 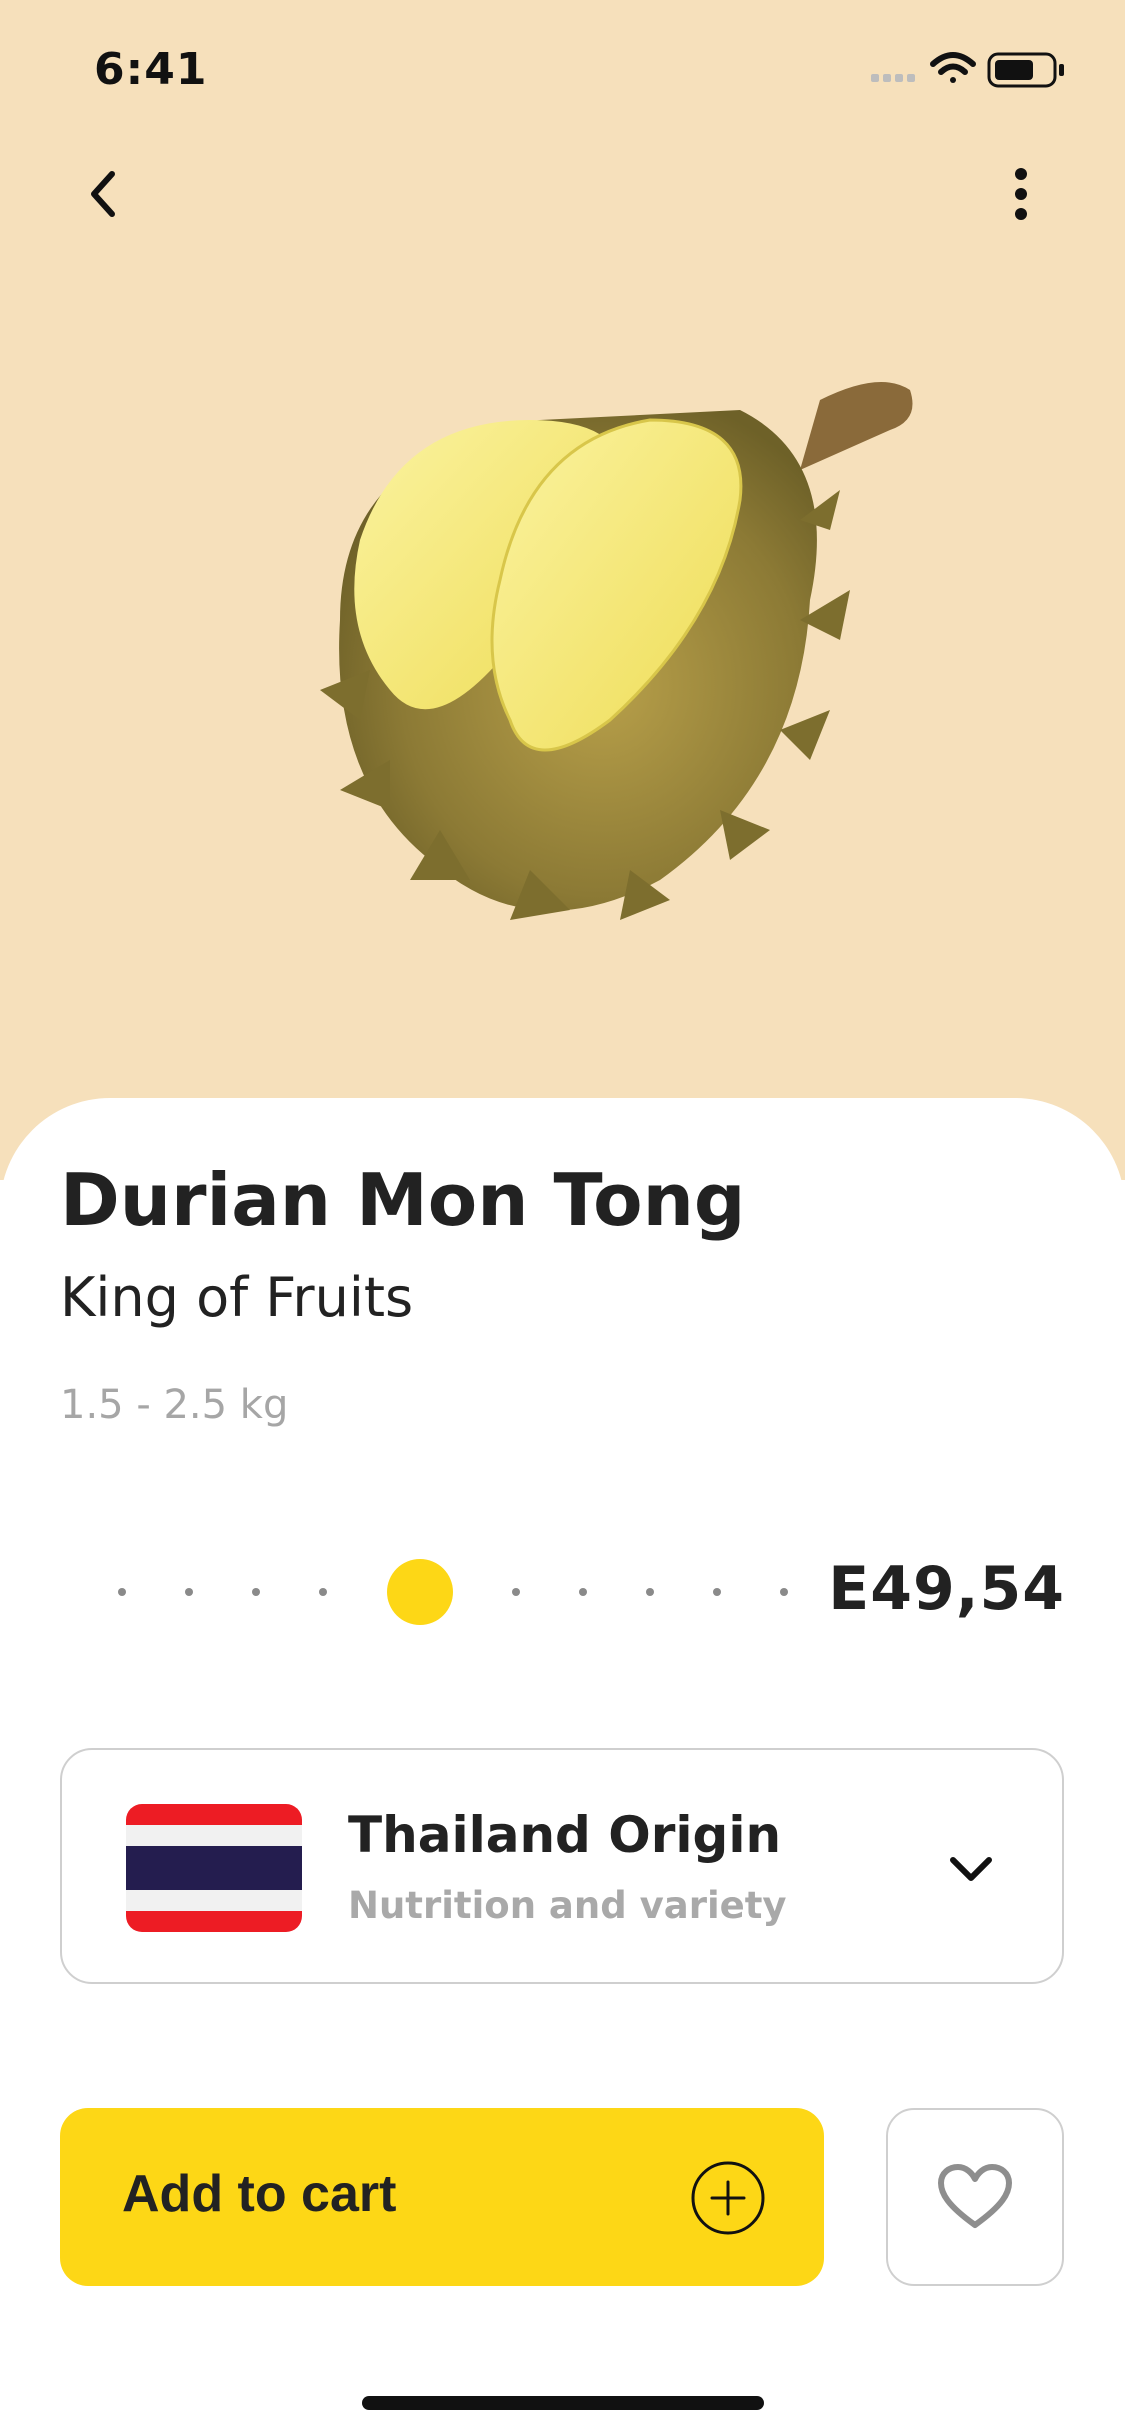 I want to click on chevron-left-icon, so click(x=103, y=194).